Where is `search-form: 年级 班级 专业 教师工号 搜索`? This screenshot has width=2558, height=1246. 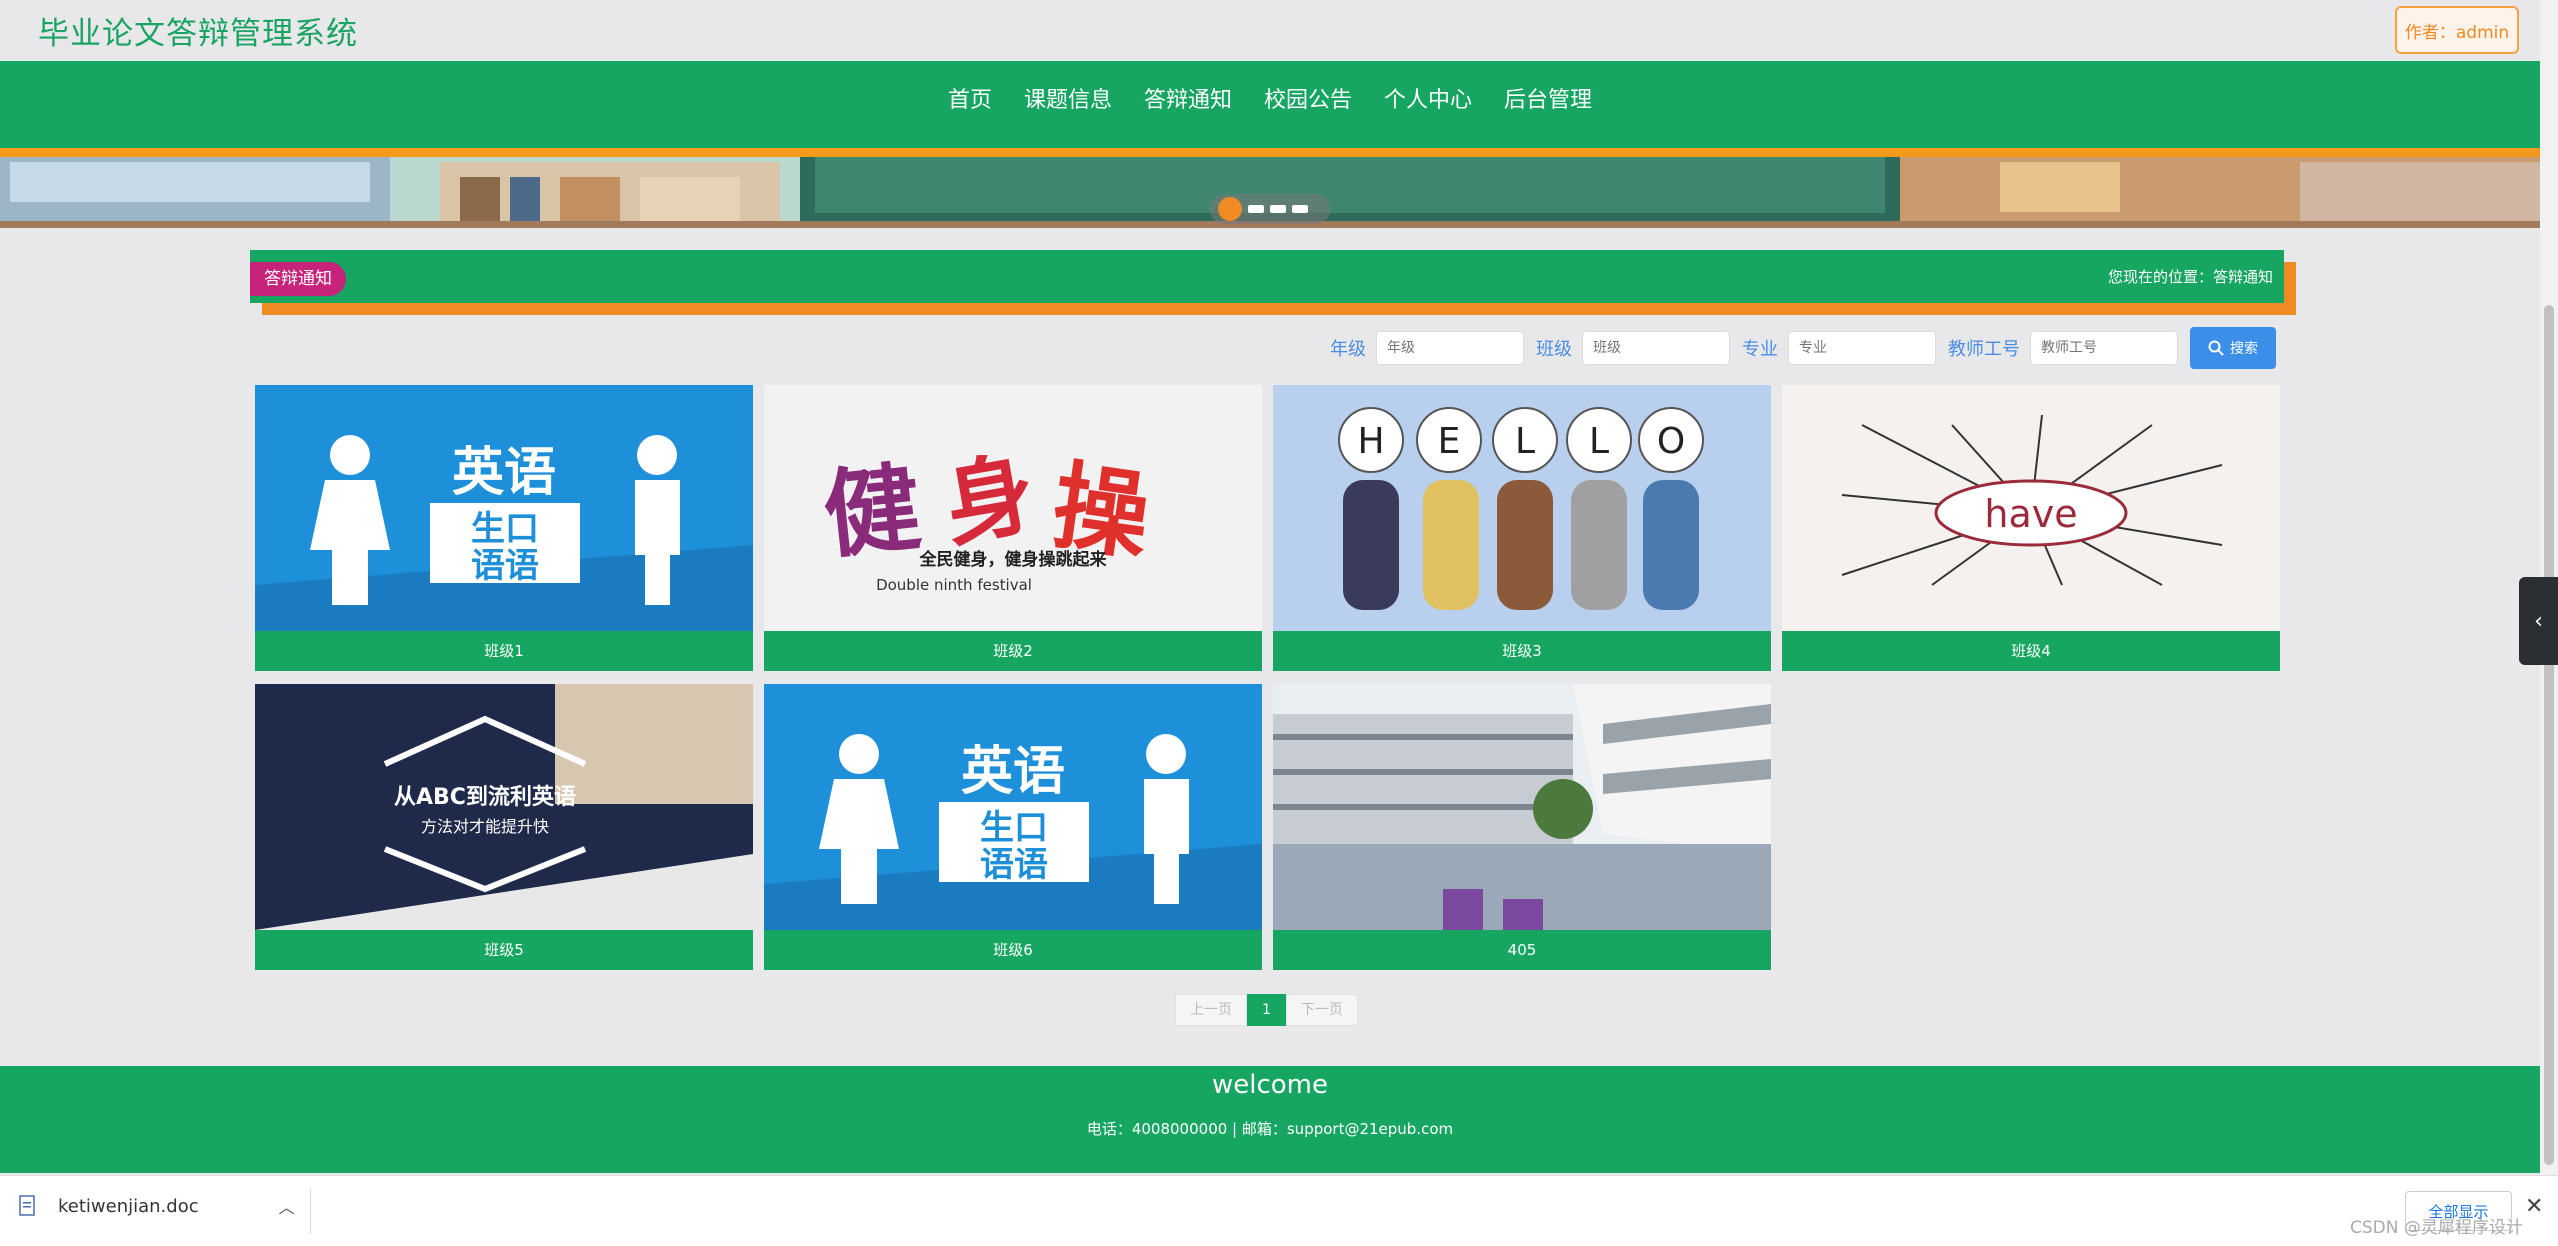
search-form: 年级 班级 专业 教师工号 搜索 is located at coordinates (1803, 348).